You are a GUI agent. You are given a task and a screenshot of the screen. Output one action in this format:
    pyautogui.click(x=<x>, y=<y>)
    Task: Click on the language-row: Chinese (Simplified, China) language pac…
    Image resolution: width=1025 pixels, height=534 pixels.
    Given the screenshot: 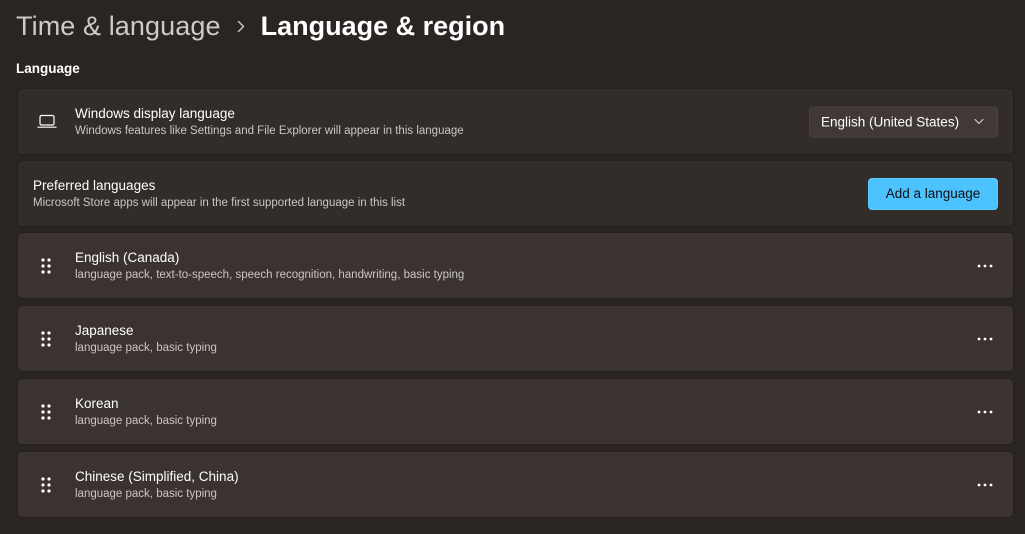 What is the action you would take?
    pyautogui.click(x=515, y=484)
    